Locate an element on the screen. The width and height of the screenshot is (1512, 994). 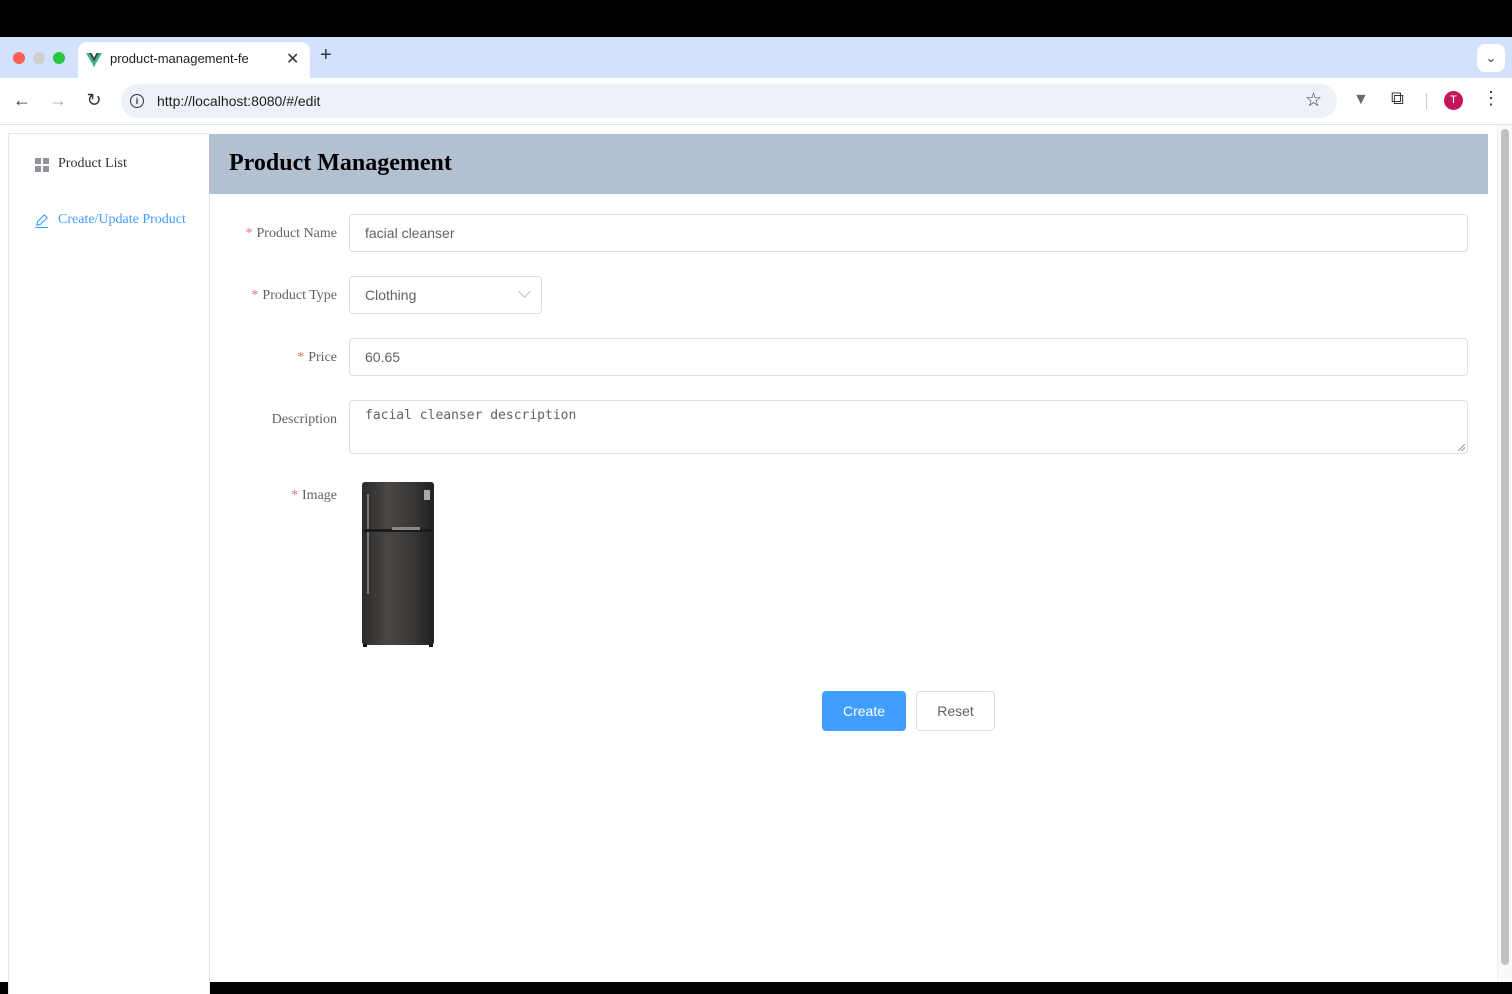
label-text: Description is located at coordinates (304, 419).